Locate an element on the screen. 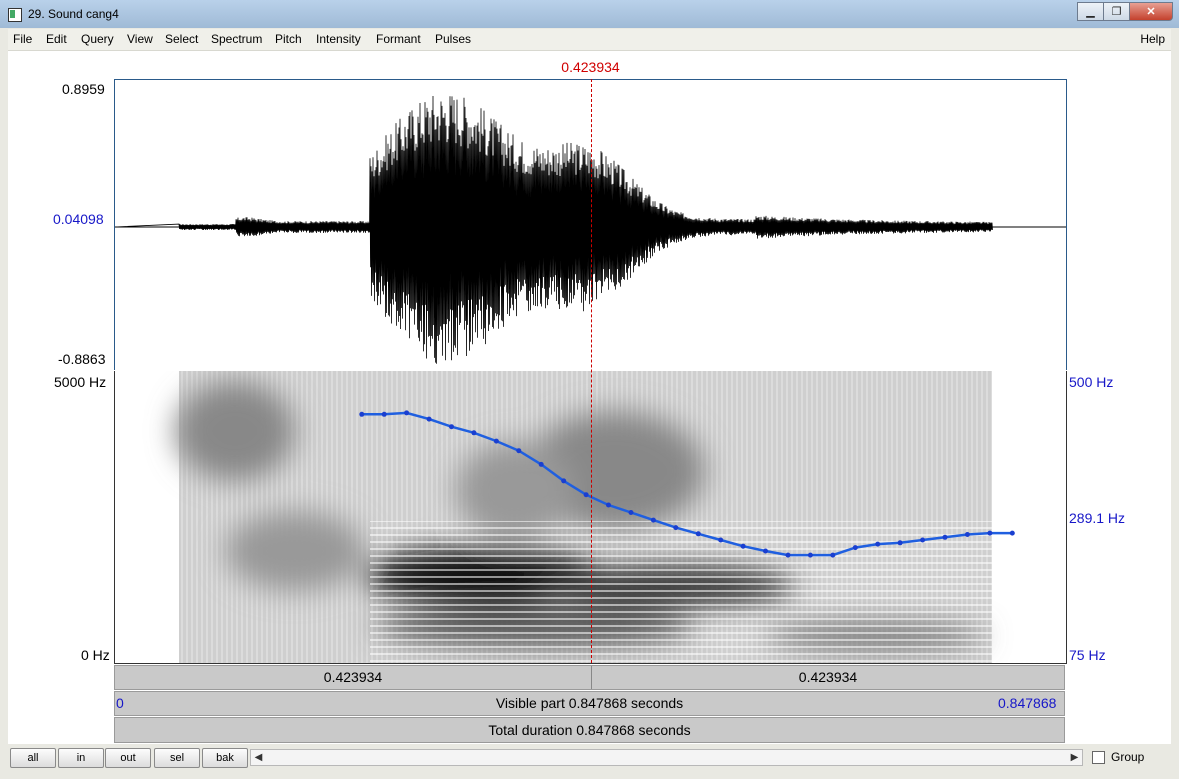 This screenshot has width=1179, height=779. spectrogram-bottom-label: 0 Hz is located at coordinates (95, 655).